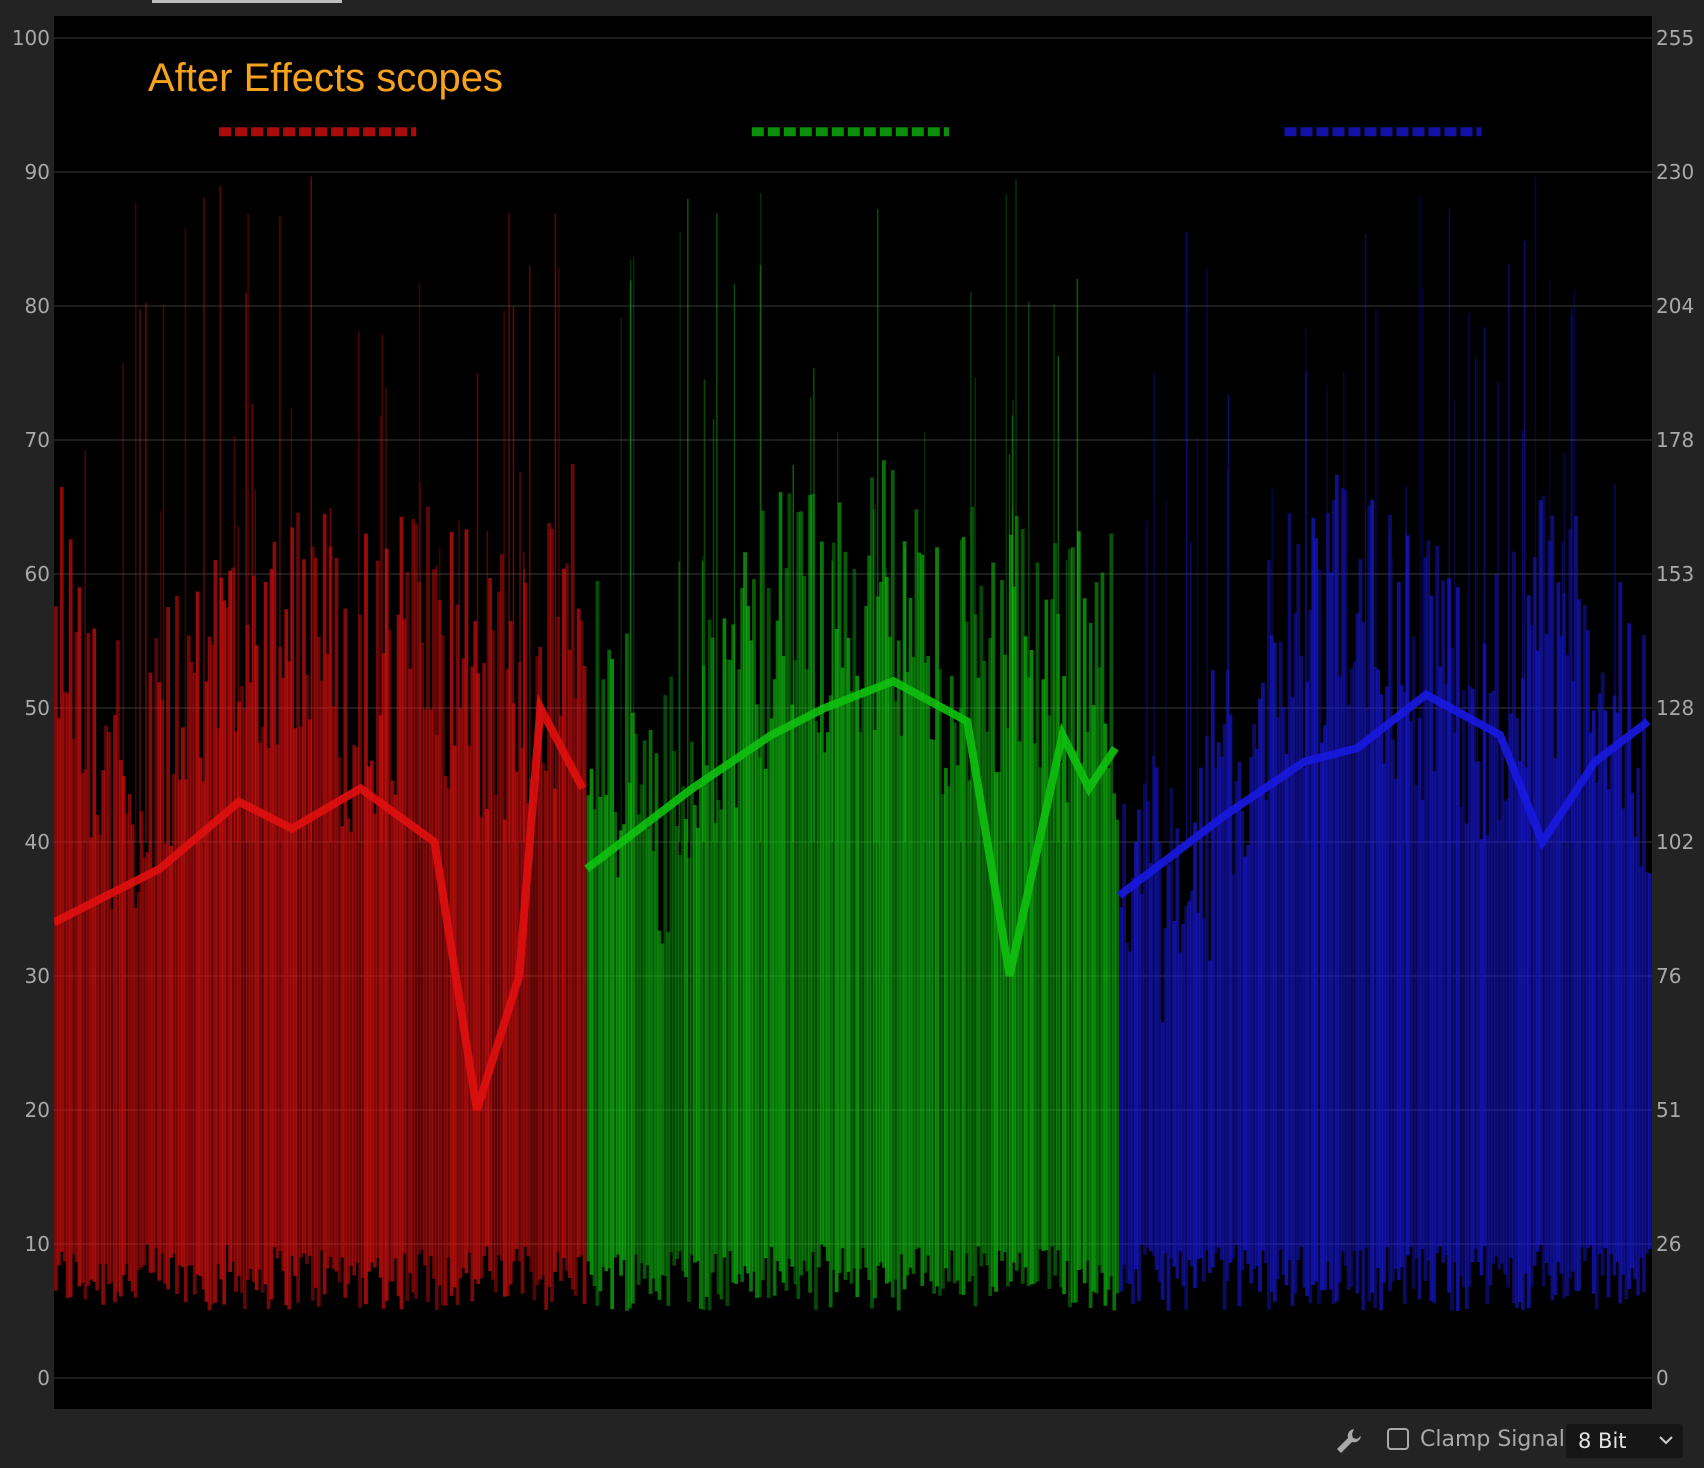 The image size is (1704, 1468). Describe the element at coordinates (37, 976) in the screenshot. I see `left-tick-label: 30` at that location.